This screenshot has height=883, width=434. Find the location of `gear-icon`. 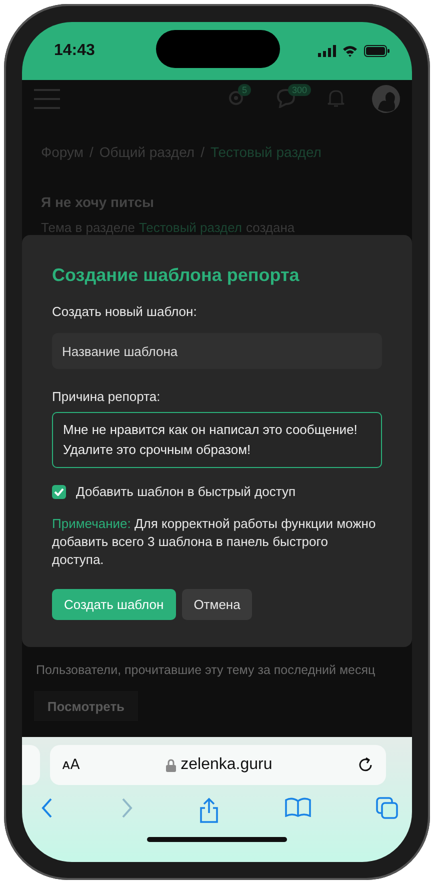

gear-icon is located at coordinates (236, 98).